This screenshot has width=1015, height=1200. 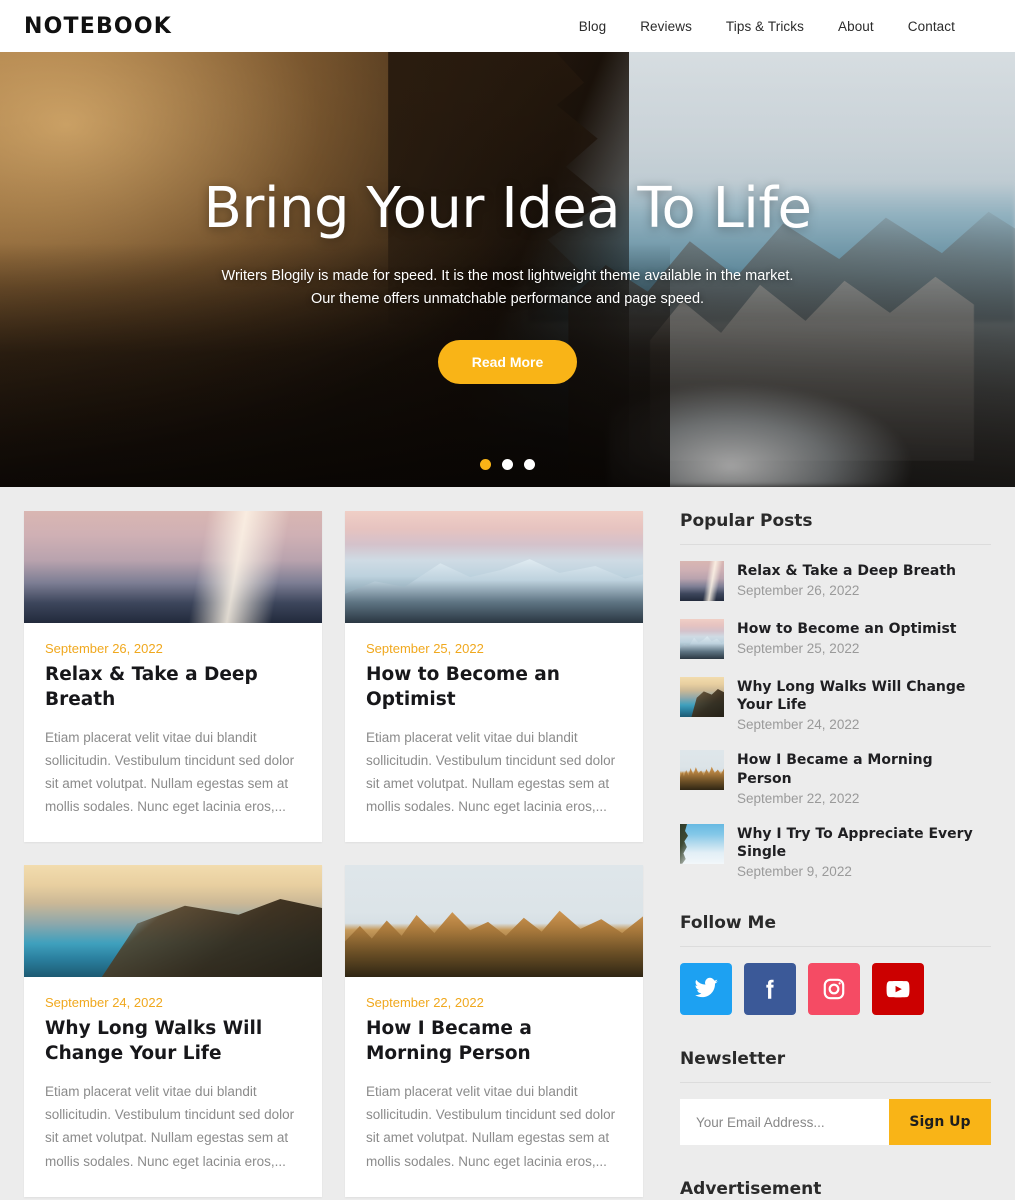 What do you see at coordinates (846, 629) in the screenshot?
I see `popular-post-title: How to Become an Optimist` at bounding box center [846, 629].